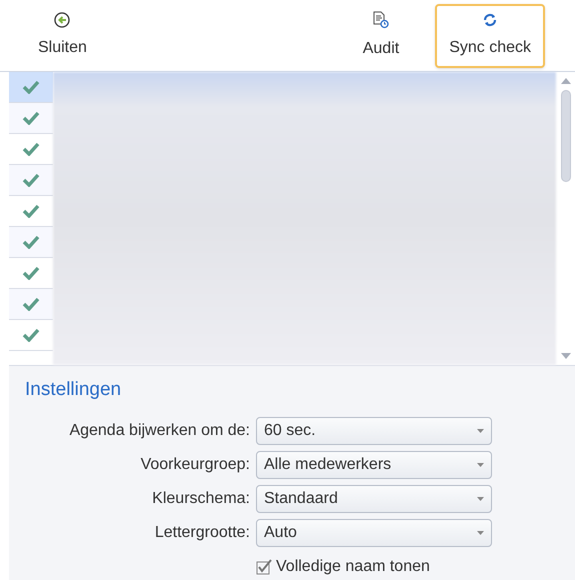  Describe the element at coordinates (374, 566) in the screenshot. I see `checkbox: Volledige naam tonen` at that location.